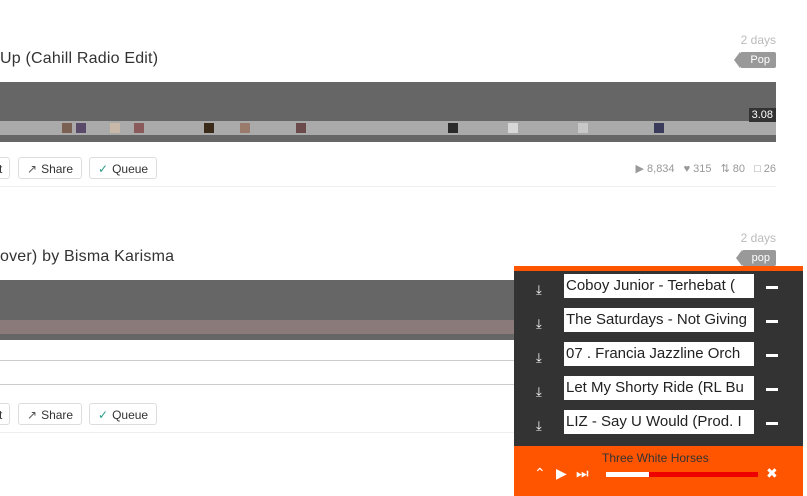  I want to click on queue-item: ⤓ Let My Shorty Ride (RL Bu, so click(658, 390).